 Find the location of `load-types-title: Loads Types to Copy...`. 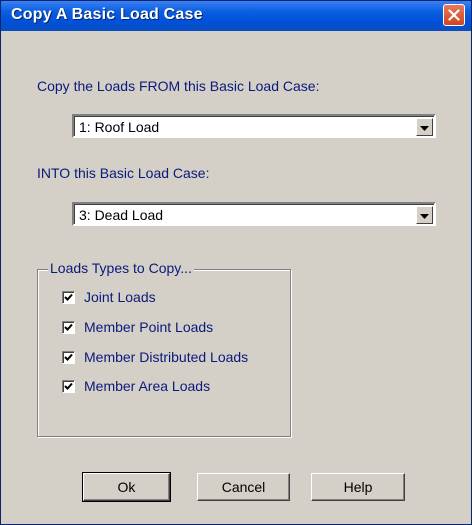

load-types-title: Loads Types to Copy... is located at coordinates (121, 268).